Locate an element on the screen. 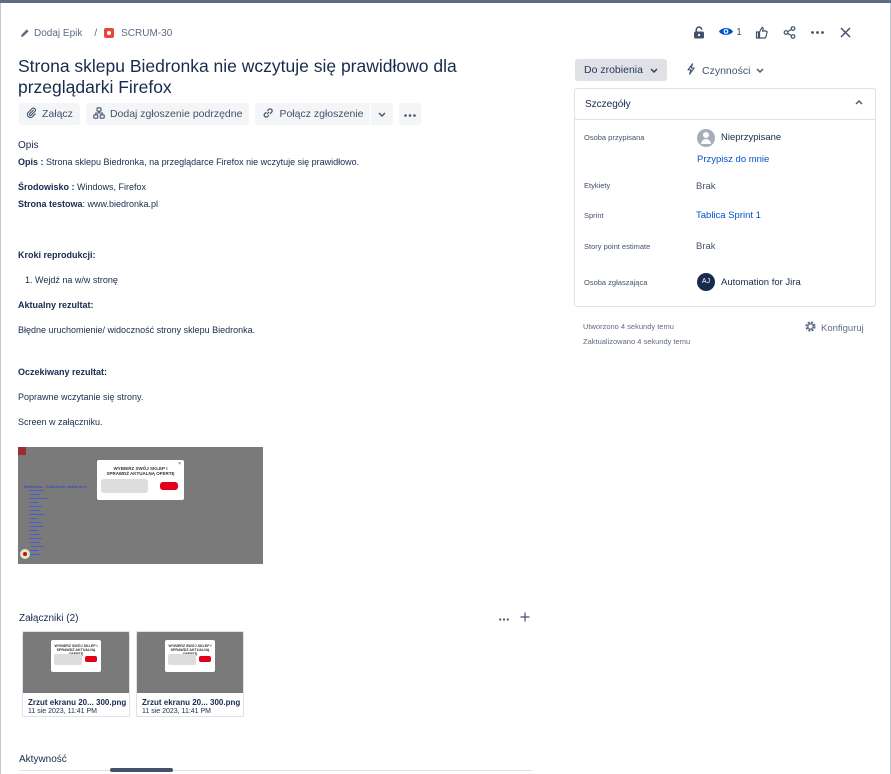  breadcrumb: Dodaj Epik / SCRUM-30 is located at coordinates (96, 33).